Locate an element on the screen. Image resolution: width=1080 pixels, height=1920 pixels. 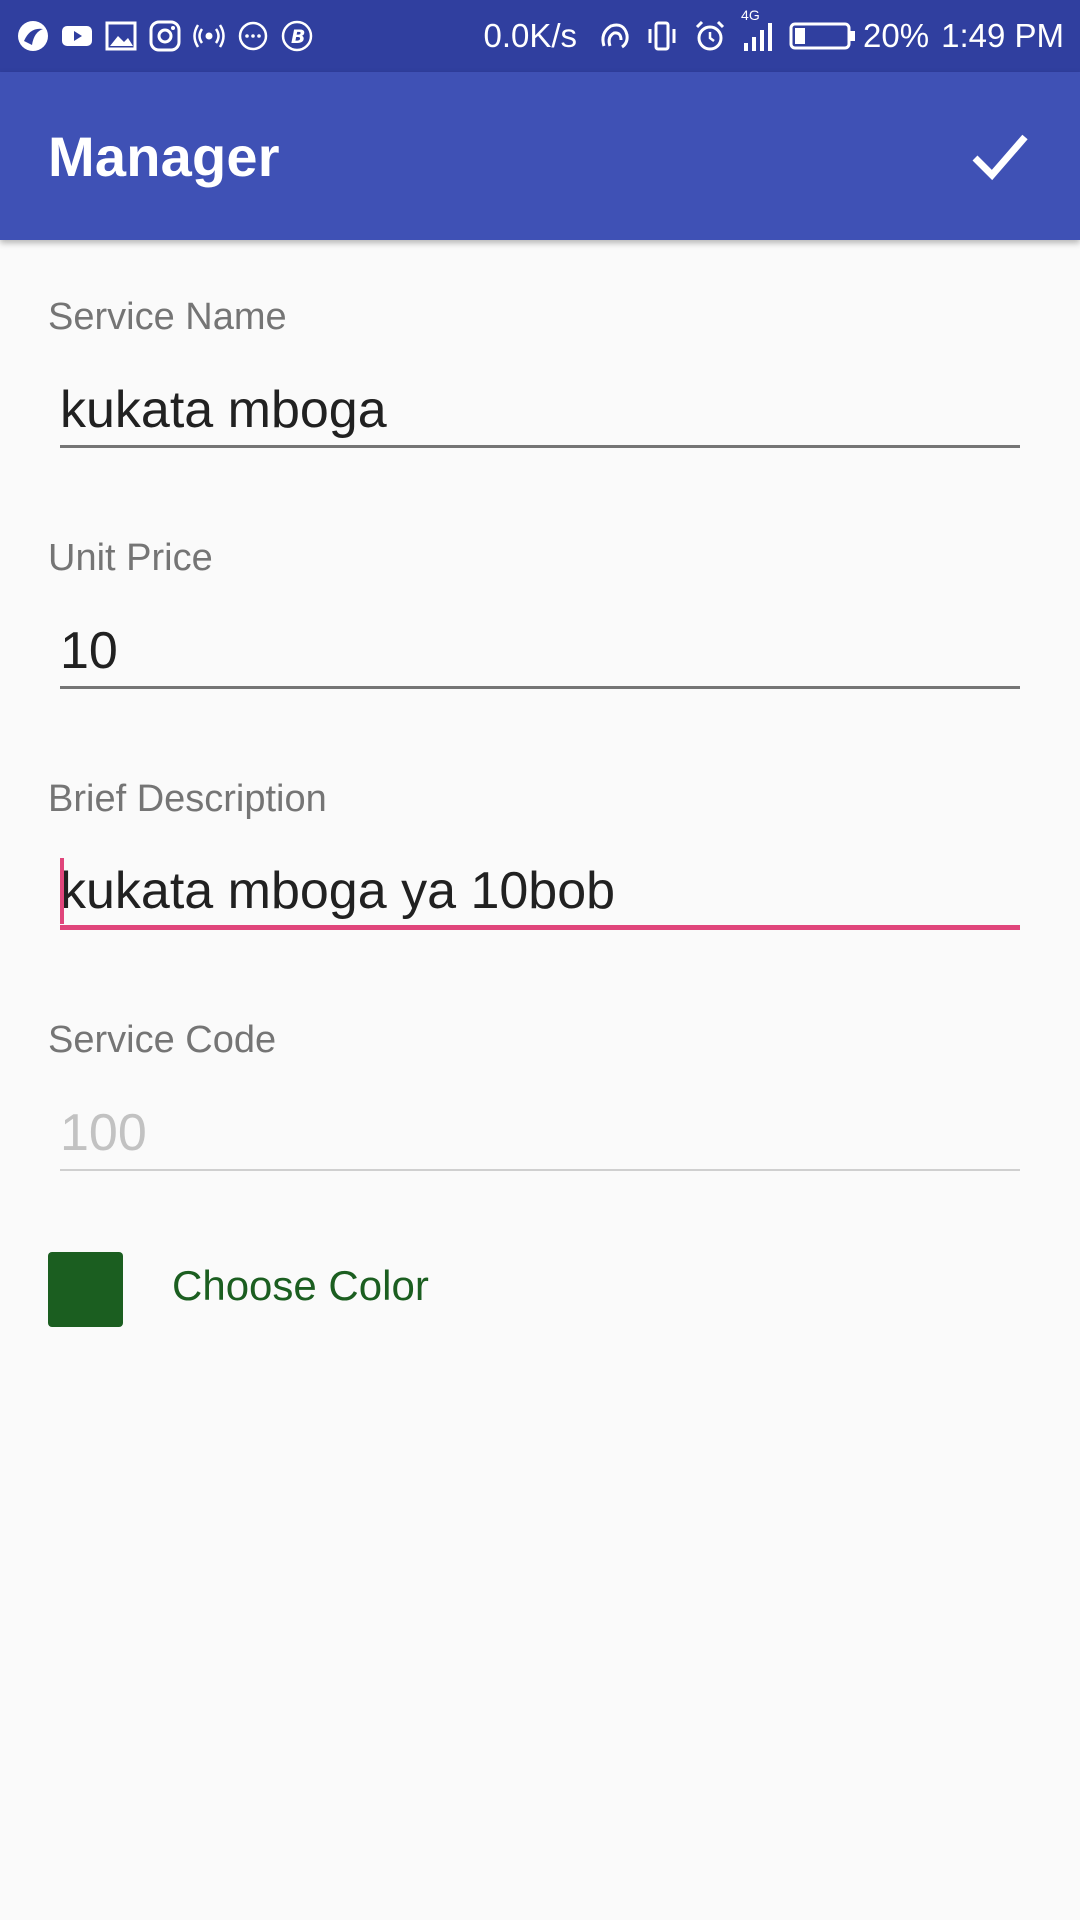
status-bar-system: 0.0K/s 4G 20% 1:49 PM is located at coordinates (773, 31).